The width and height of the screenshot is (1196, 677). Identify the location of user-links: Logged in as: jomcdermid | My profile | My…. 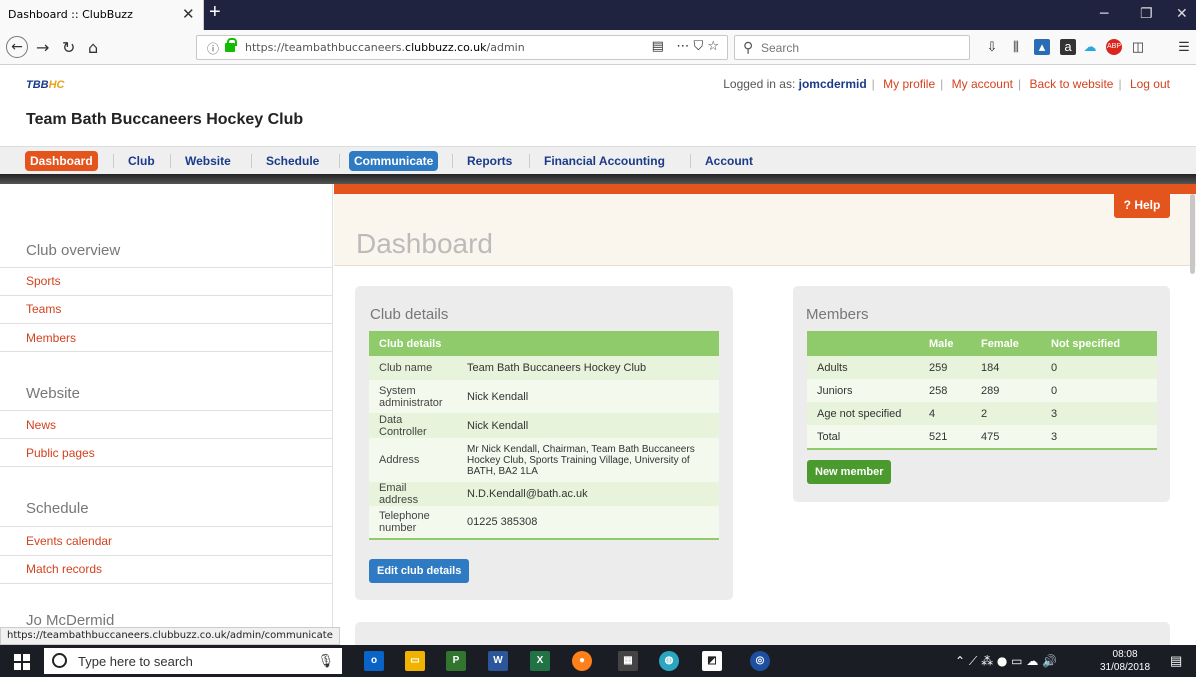
(946, 84).